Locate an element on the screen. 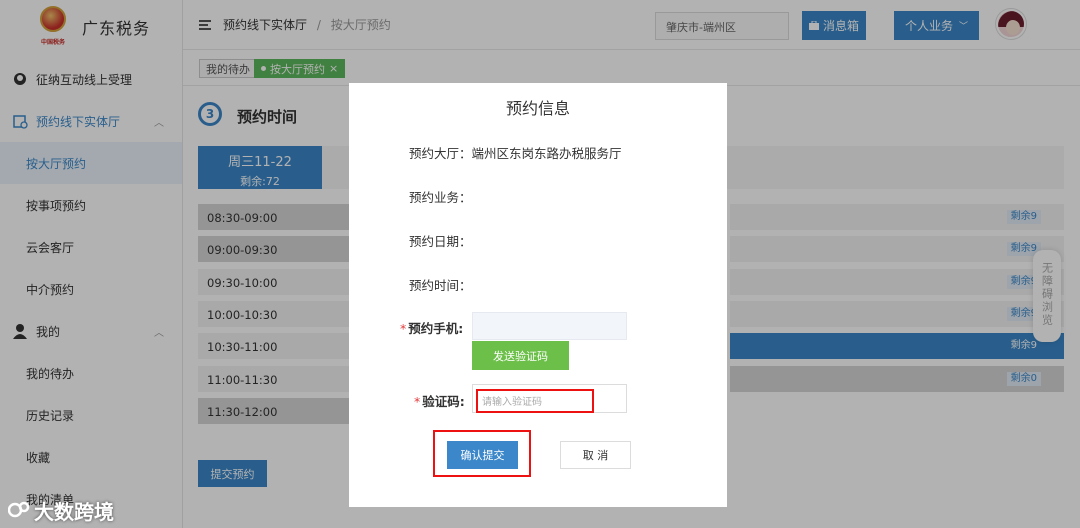 This screenshot has width=1080, height=528. send-code-button: 发送验证码 is located at coordinates (520, 355).